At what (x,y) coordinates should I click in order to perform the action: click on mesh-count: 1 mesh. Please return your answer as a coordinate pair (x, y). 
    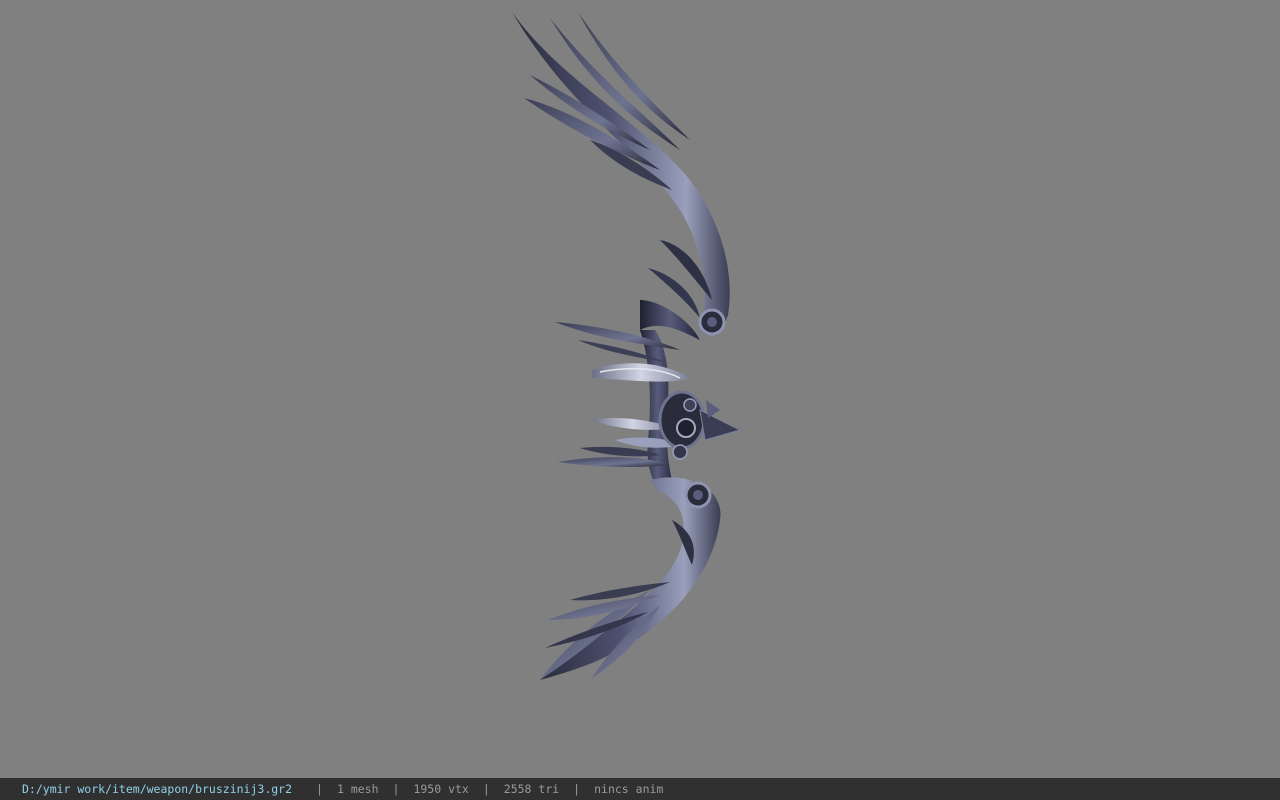
    Looking at the image, I should click on (357, 789).